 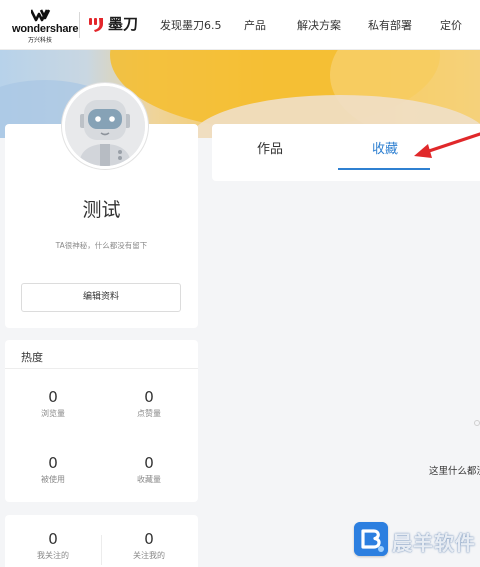 What do you see at coordinates (371, 539) in the screenshot?
I see `watermark-logo-icon` at bounding box center [371, 539].